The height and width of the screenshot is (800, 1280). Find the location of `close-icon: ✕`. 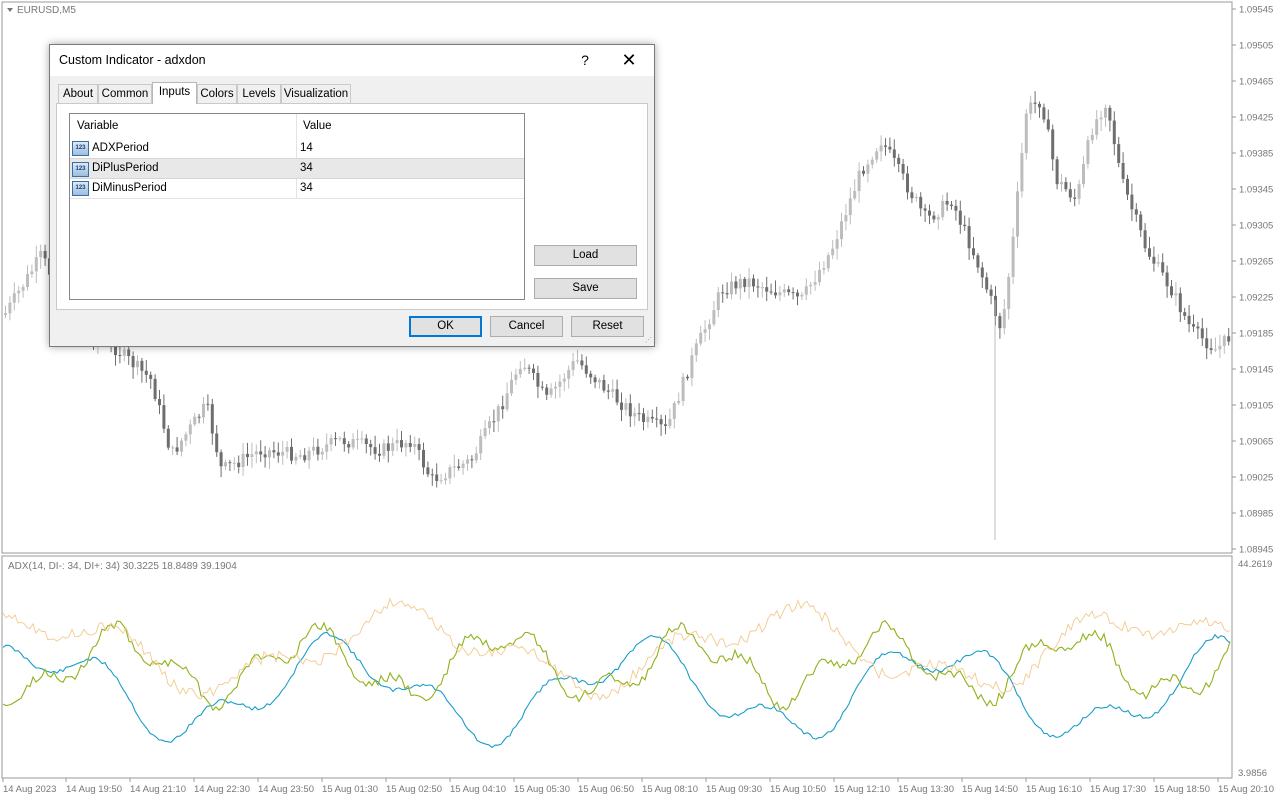

close-icon: ✕ is located at coordinates (629, 60).